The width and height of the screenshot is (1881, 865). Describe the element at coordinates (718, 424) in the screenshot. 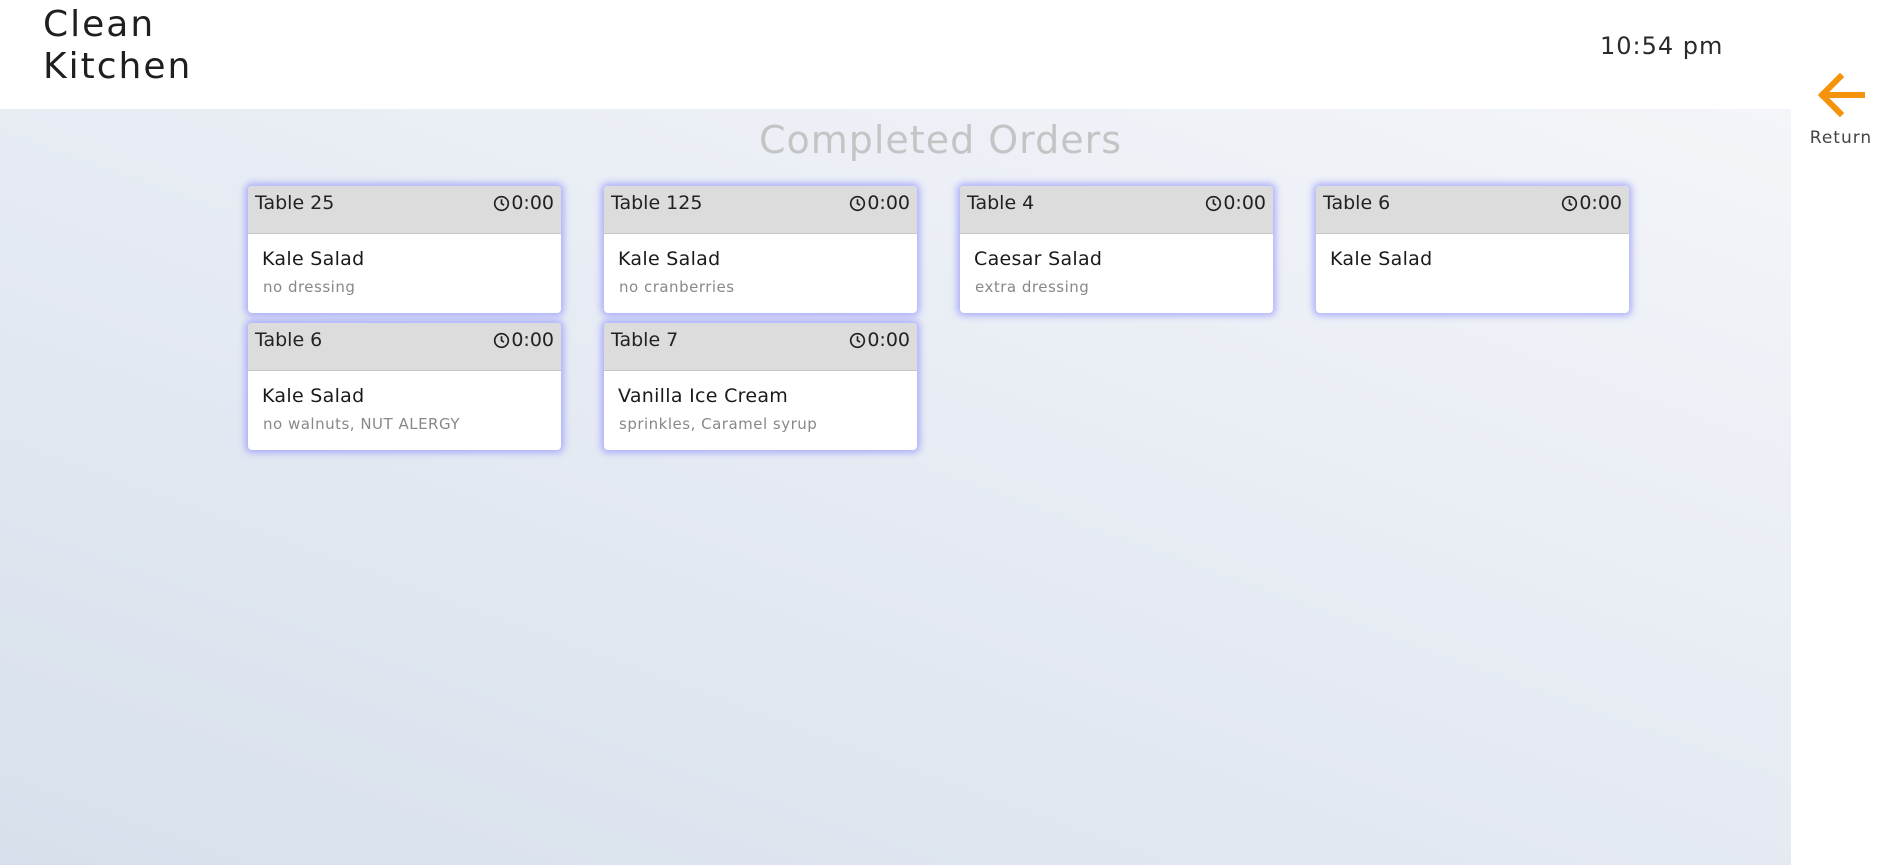

I see `item-note: sprinkles, Caramel syrup` at that location.